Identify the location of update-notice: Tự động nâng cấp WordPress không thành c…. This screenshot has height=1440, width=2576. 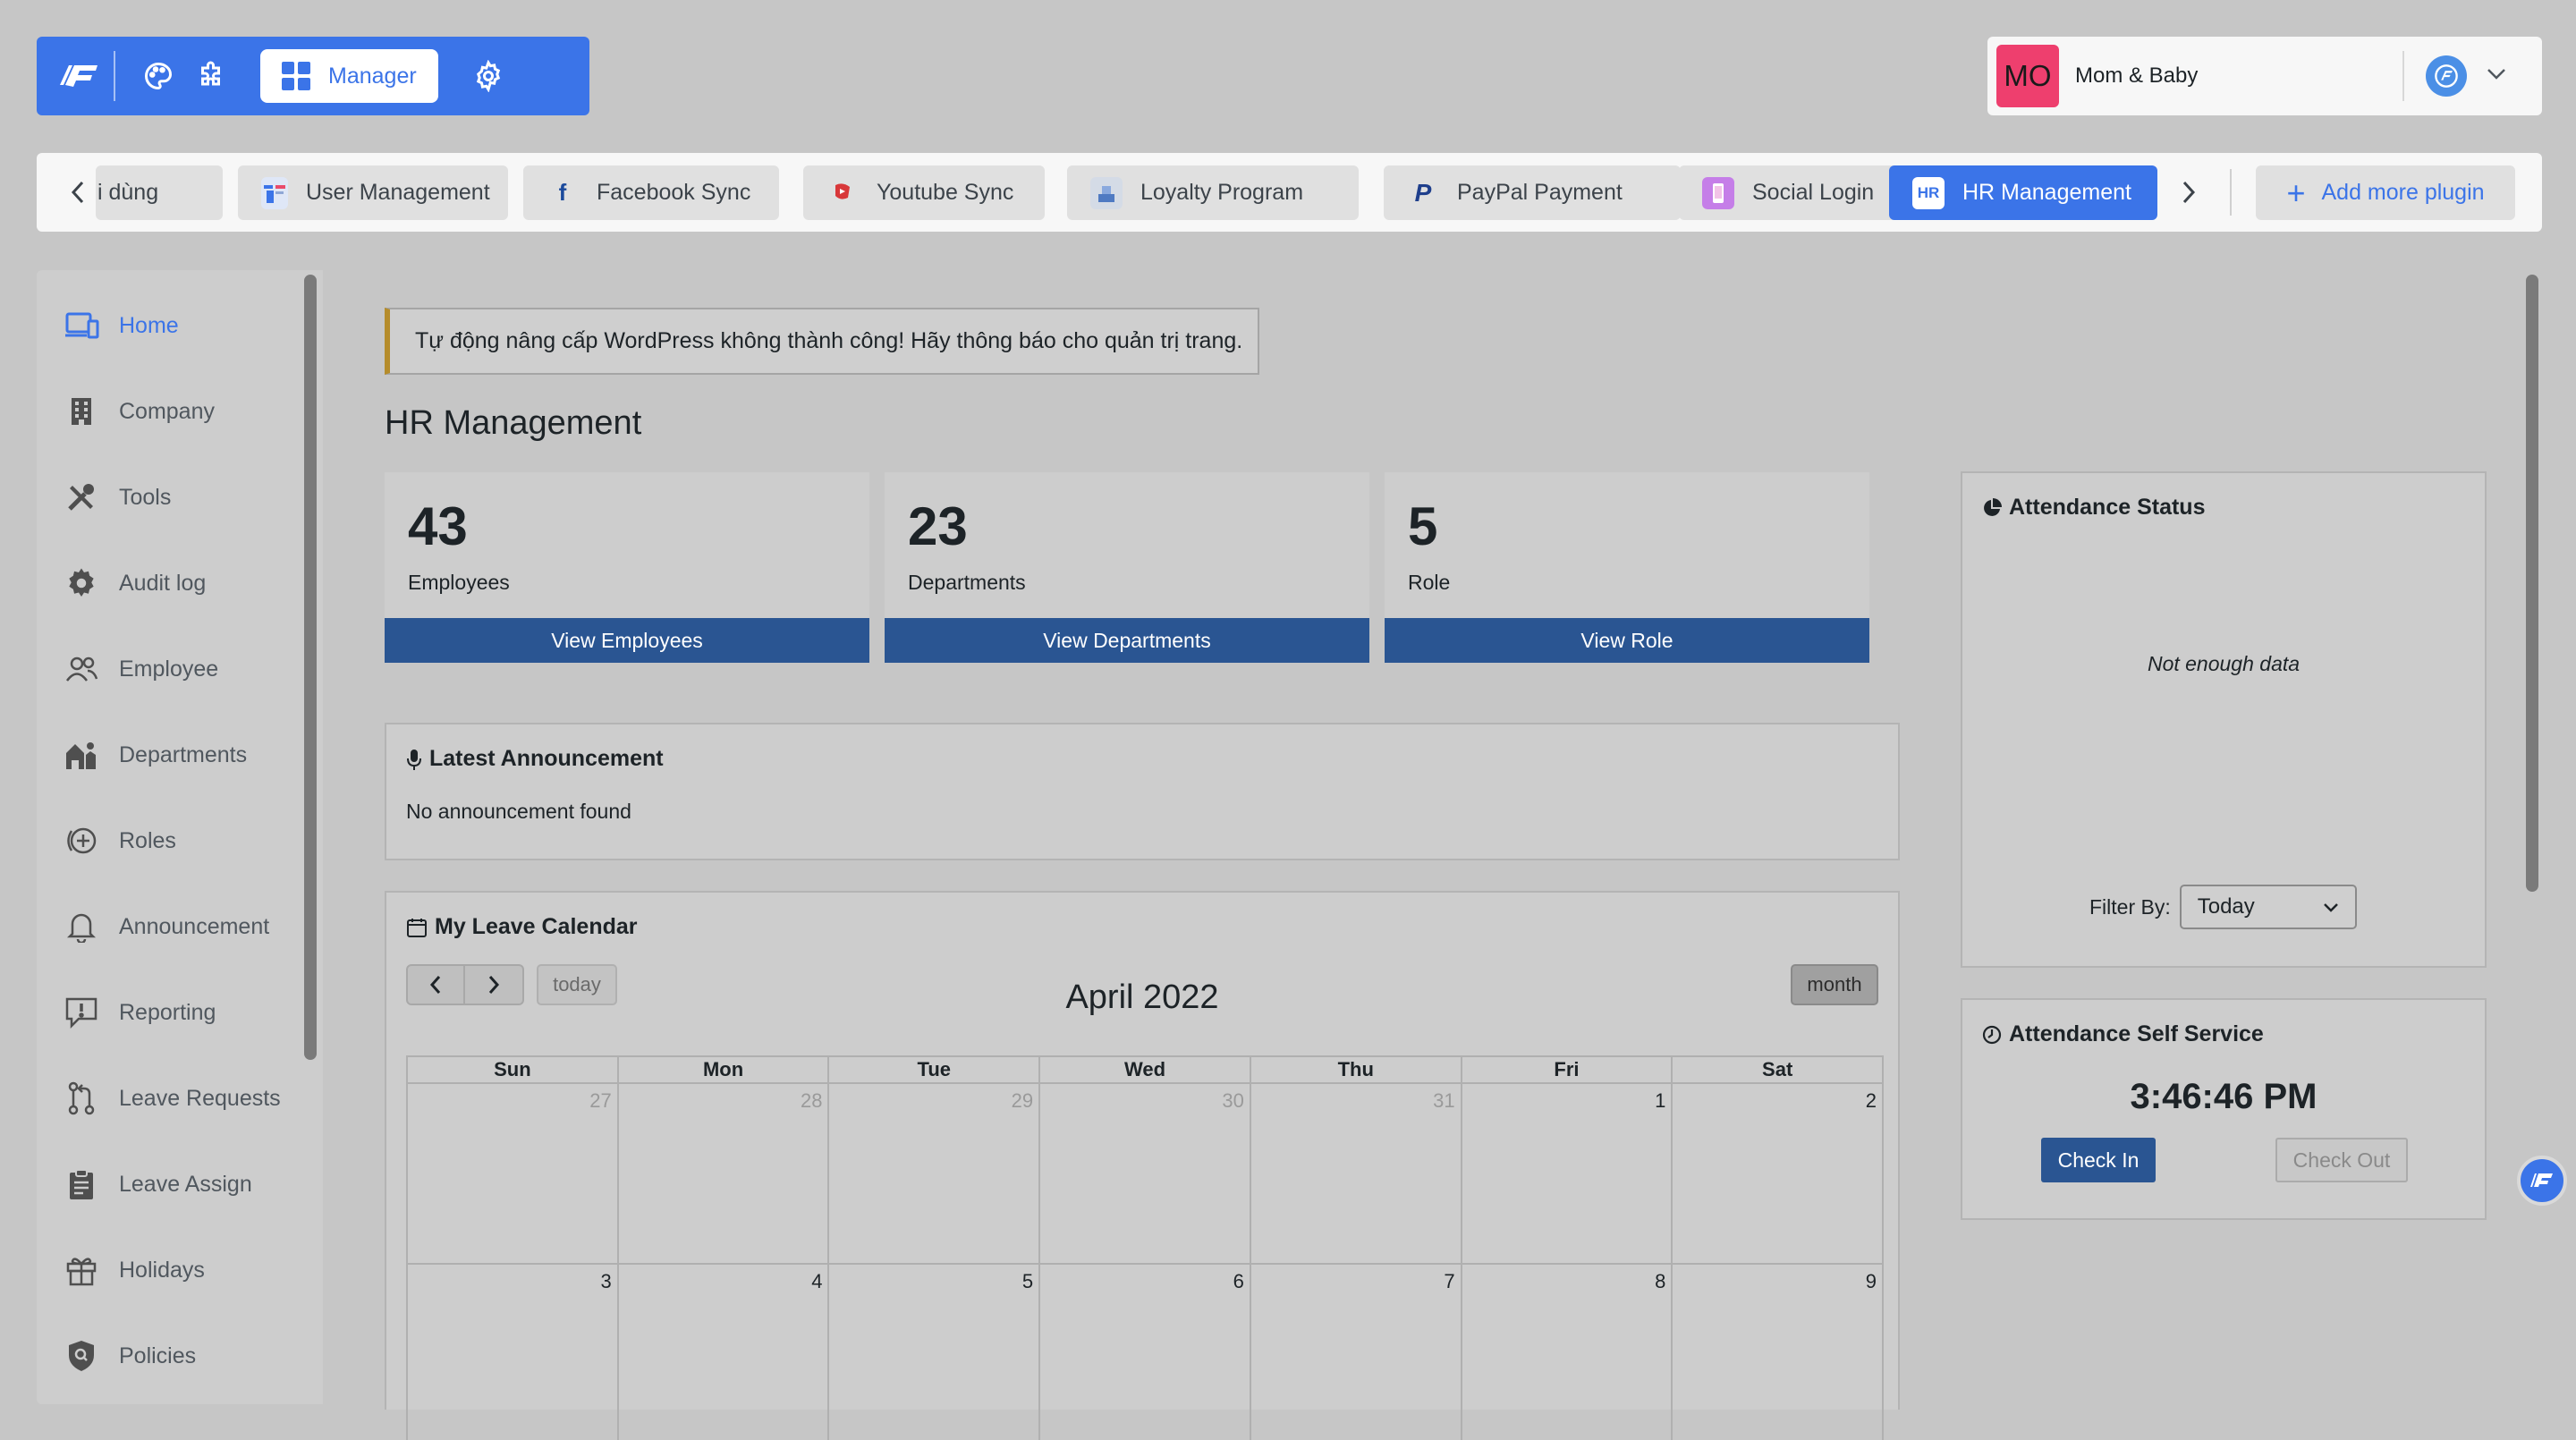
(822, 341).